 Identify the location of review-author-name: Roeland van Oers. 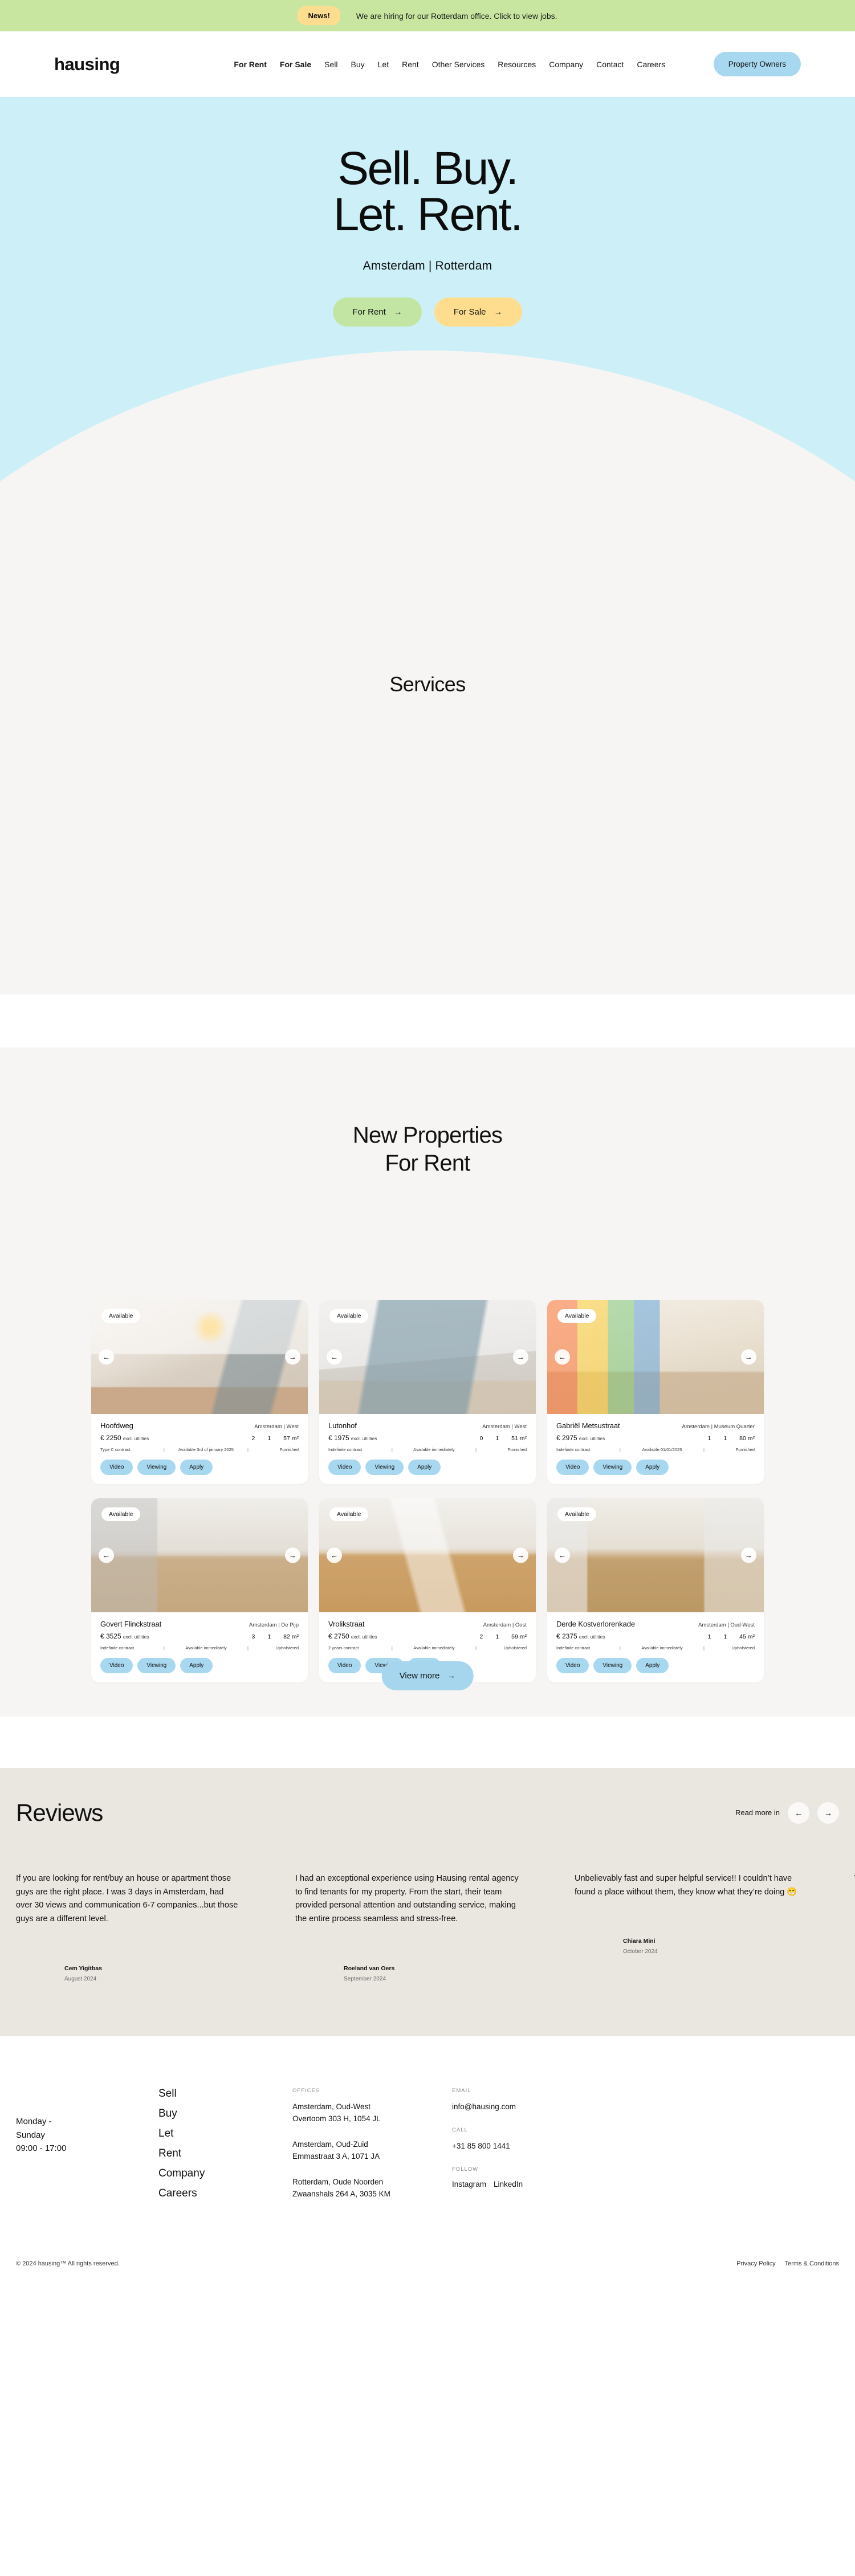
(369, 1968).